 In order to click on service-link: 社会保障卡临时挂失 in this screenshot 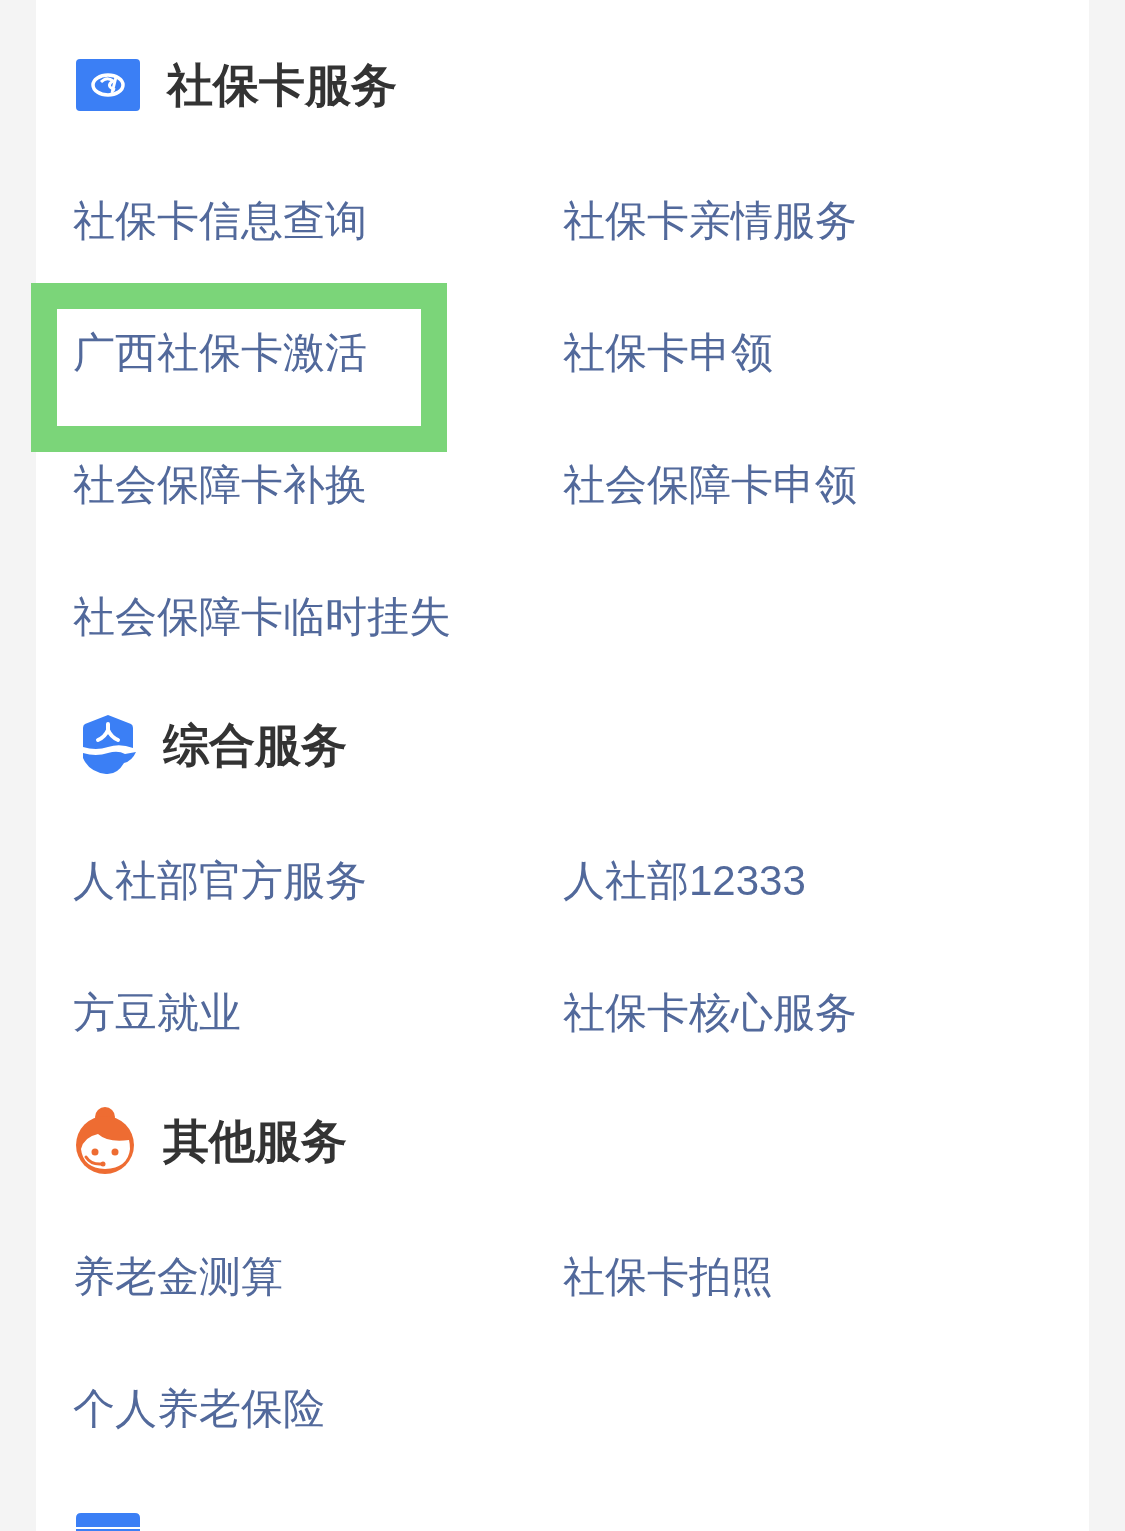, I will do `click(262, 617)`.